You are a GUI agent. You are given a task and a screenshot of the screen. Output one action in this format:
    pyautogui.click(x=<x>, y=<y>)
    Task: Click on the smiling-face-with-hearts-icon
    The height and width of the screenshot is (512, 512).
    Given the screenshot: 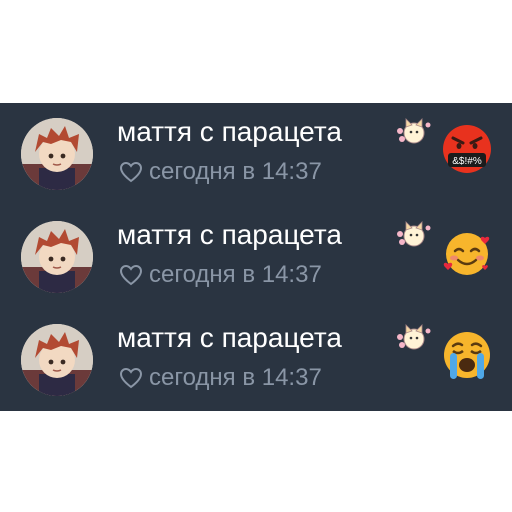 What is the action you would take?
    pyautogui.click(x=467, y=252)
    